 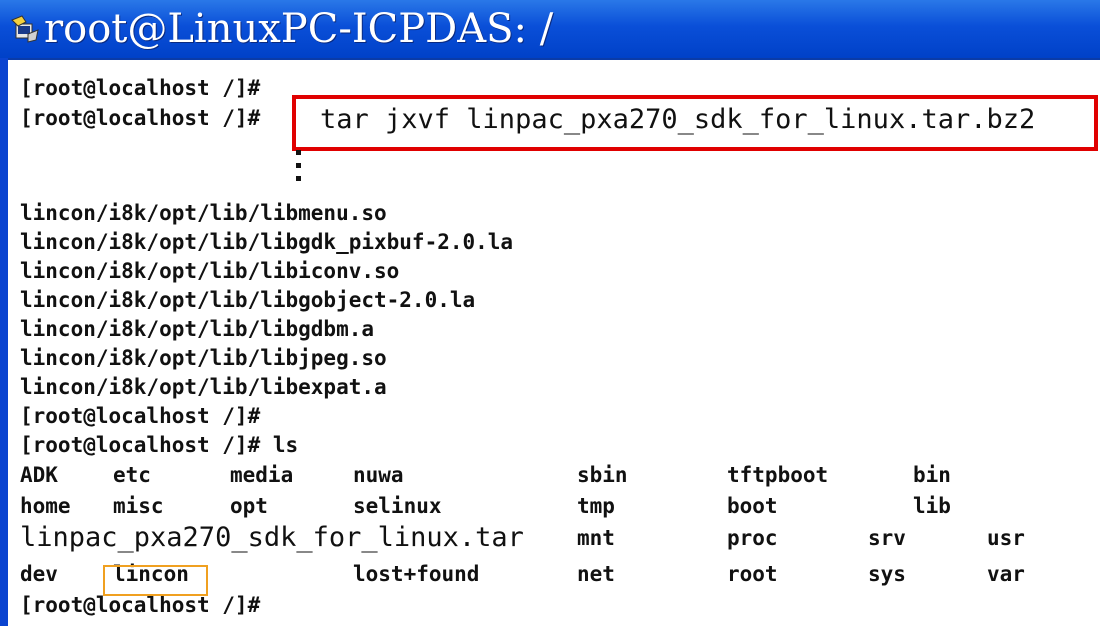 I want to click on ls-entry: bin, so click(x=932, y=475).